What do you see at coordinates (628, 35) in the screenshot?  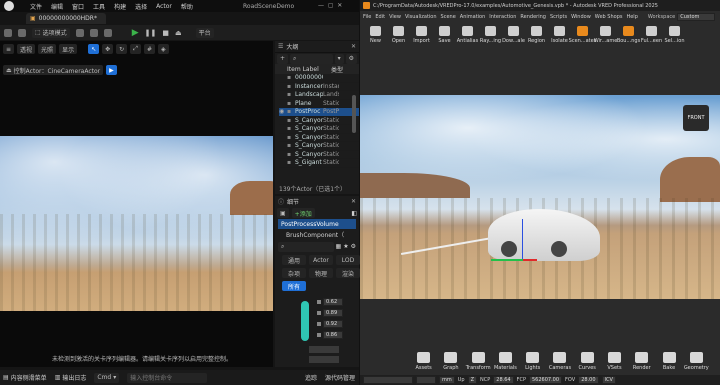 I see `vred-tool-button: Bou...ngs` at bounding box center [628, 35].